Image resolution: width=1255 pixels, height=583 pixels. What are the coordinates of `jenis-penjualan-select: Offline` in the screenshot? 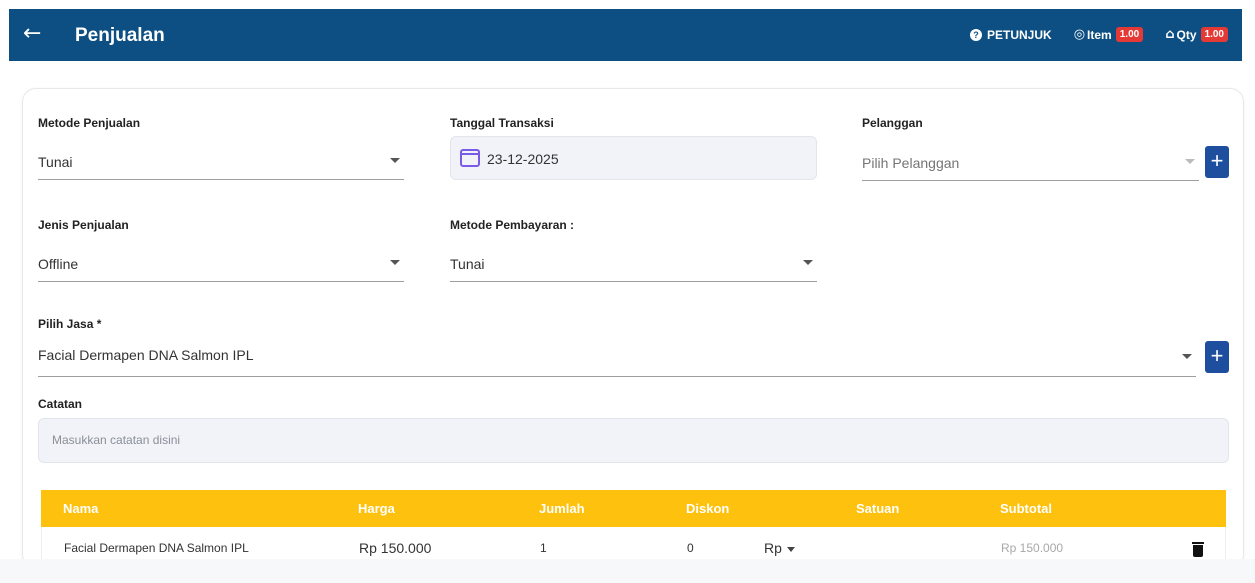 It's located at (221, 266).